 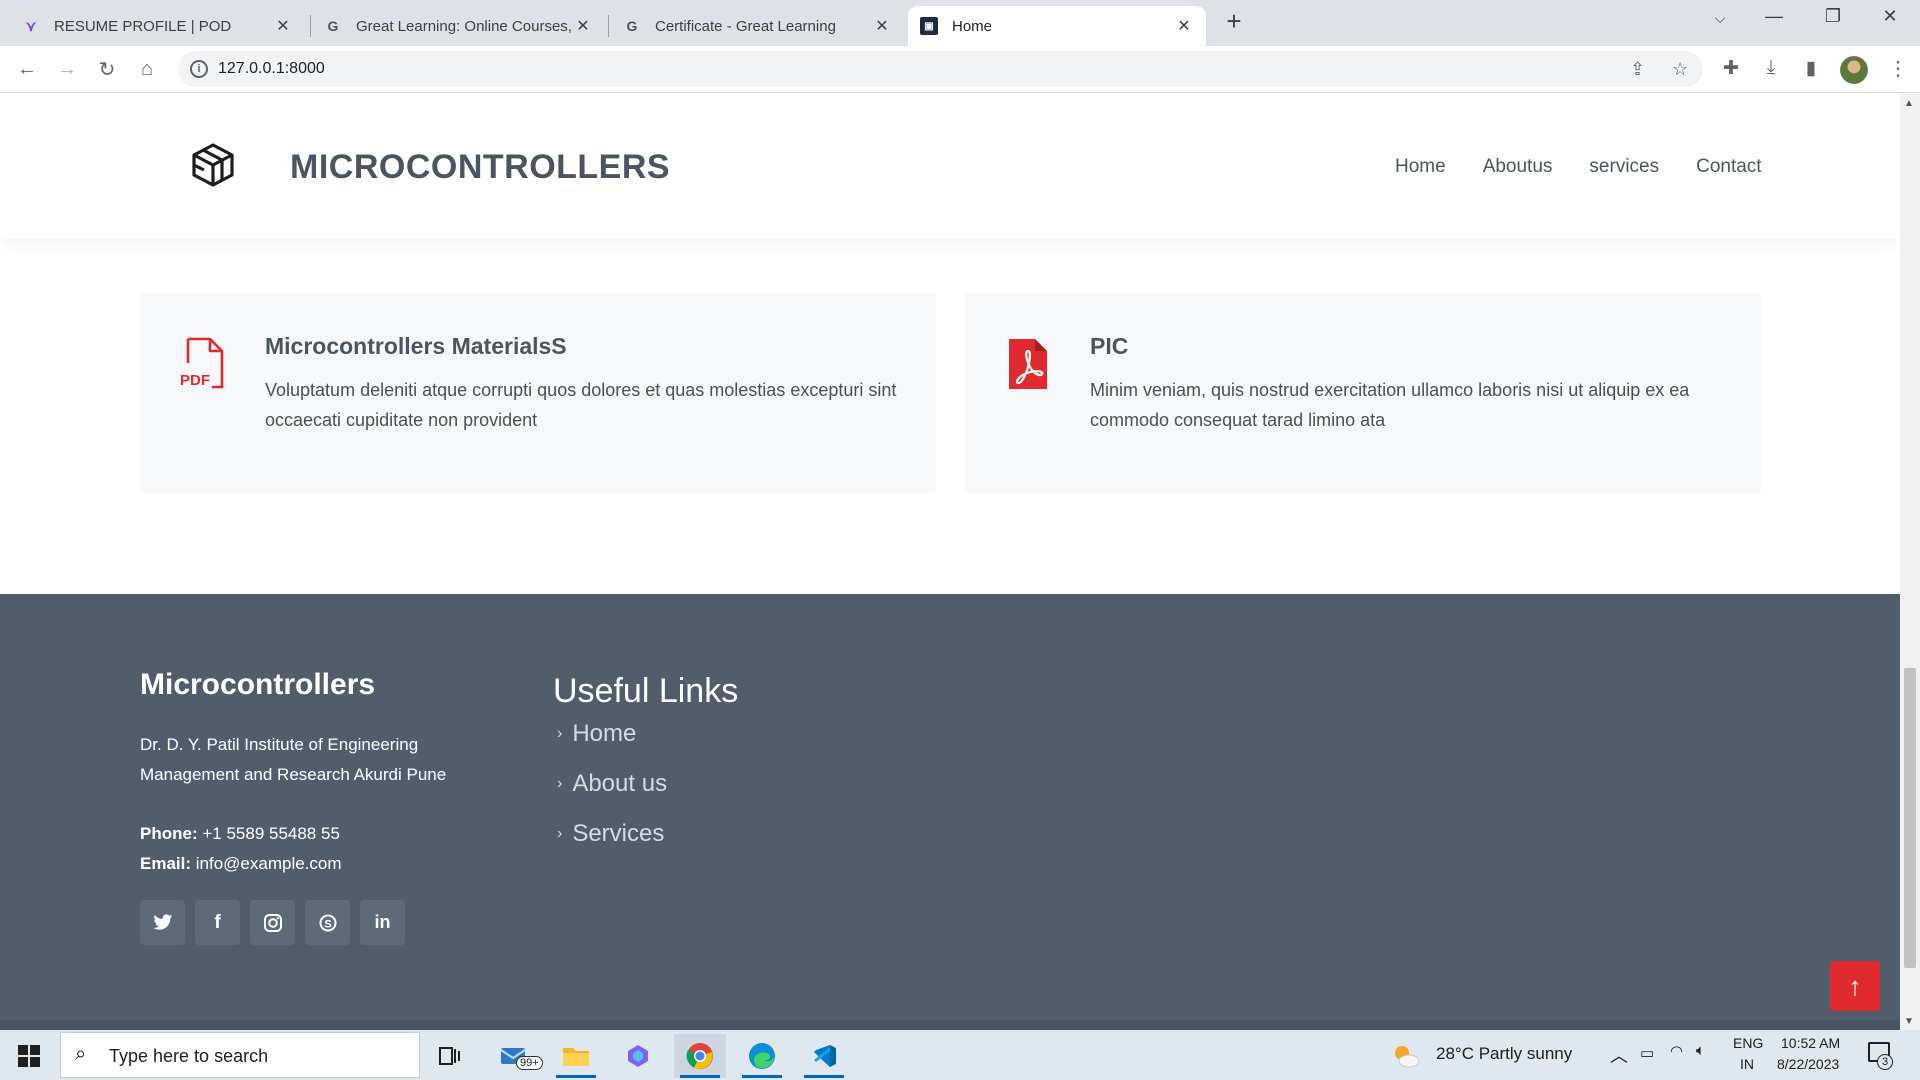 I want to click on tab-home: ▣ Home ✕, so click(x=1057, y=26).